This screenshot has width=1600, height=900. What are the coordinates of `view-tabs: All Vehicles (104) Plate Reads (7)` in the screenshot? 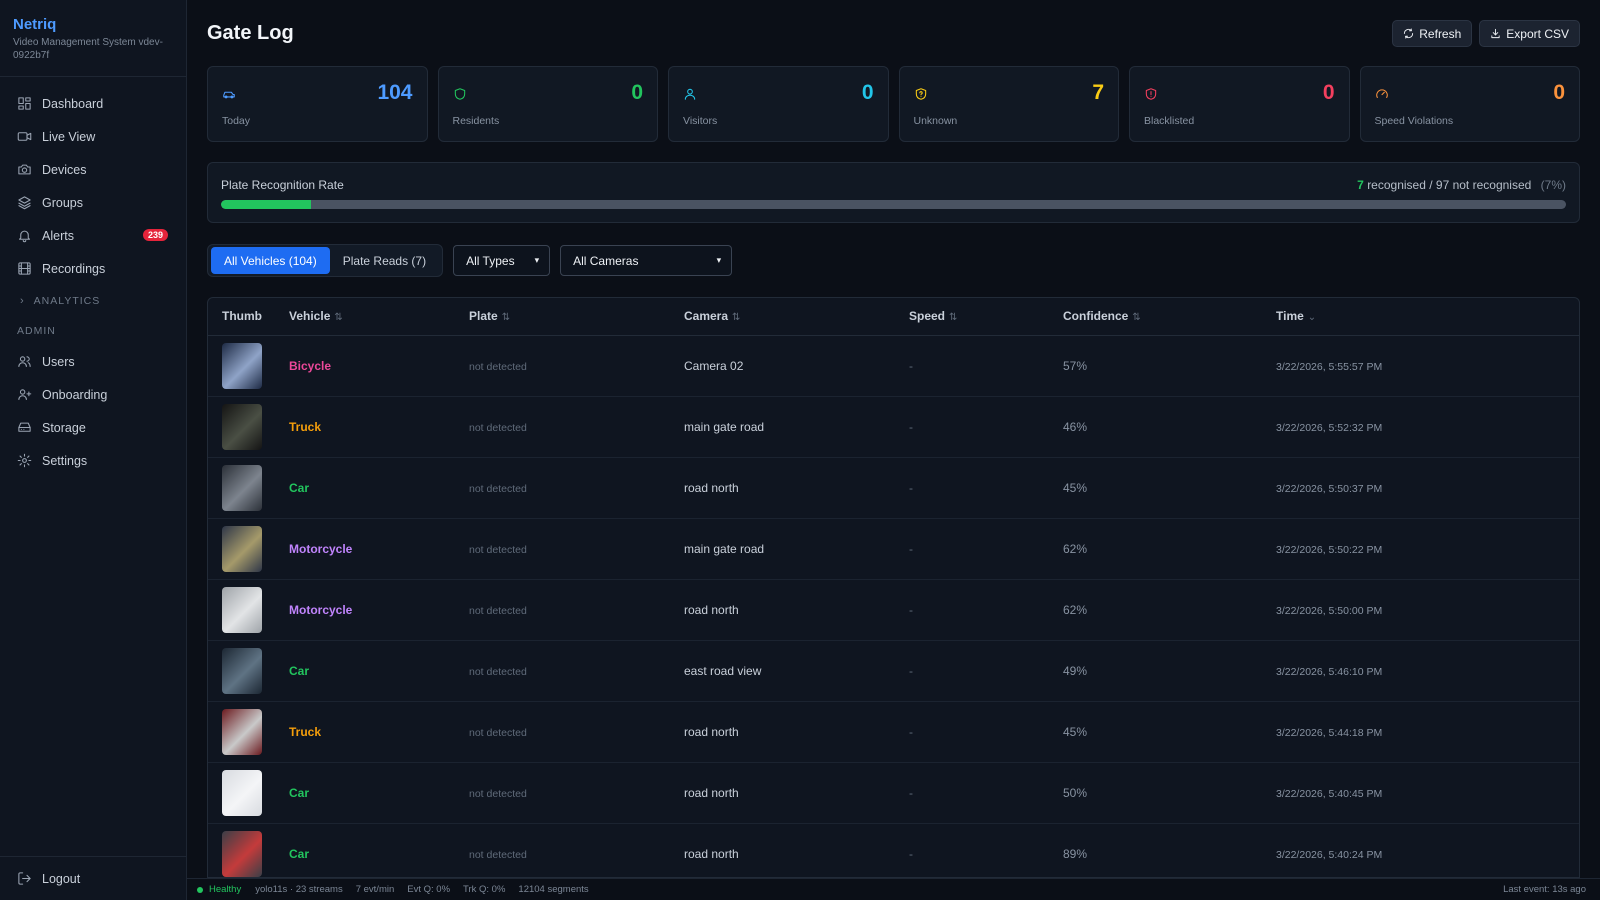 It's located at (325, 260).